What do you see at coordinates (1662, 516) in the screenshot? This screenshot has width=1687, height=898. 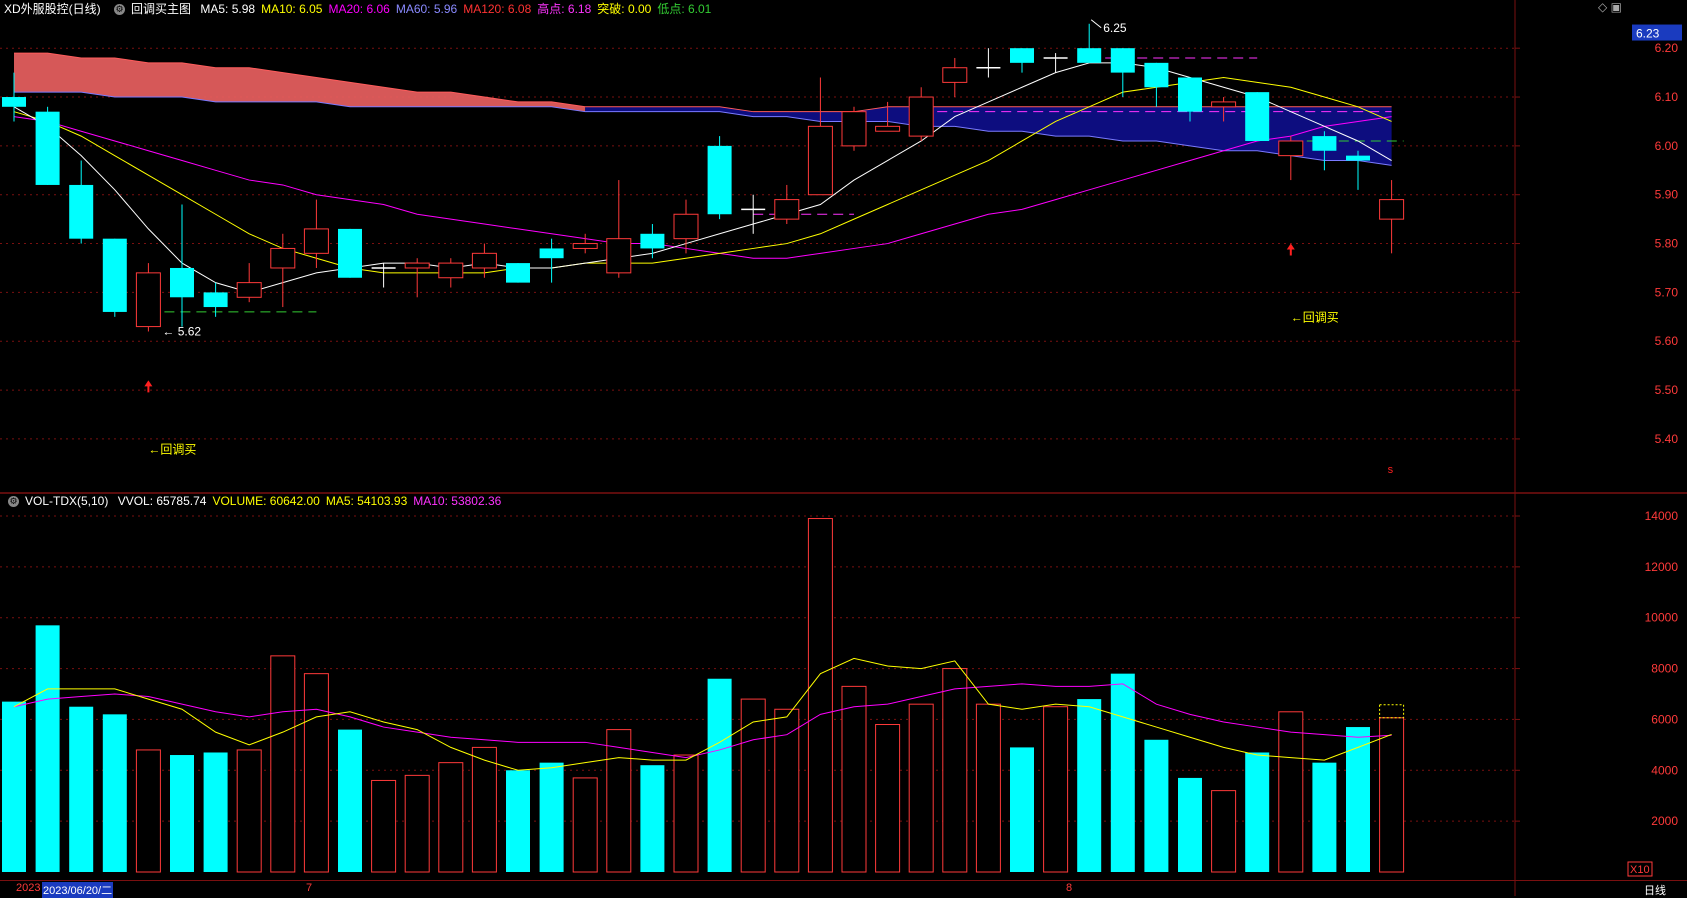 I see `volume-tick-label: 14000` at bounding box center [1662, 516].